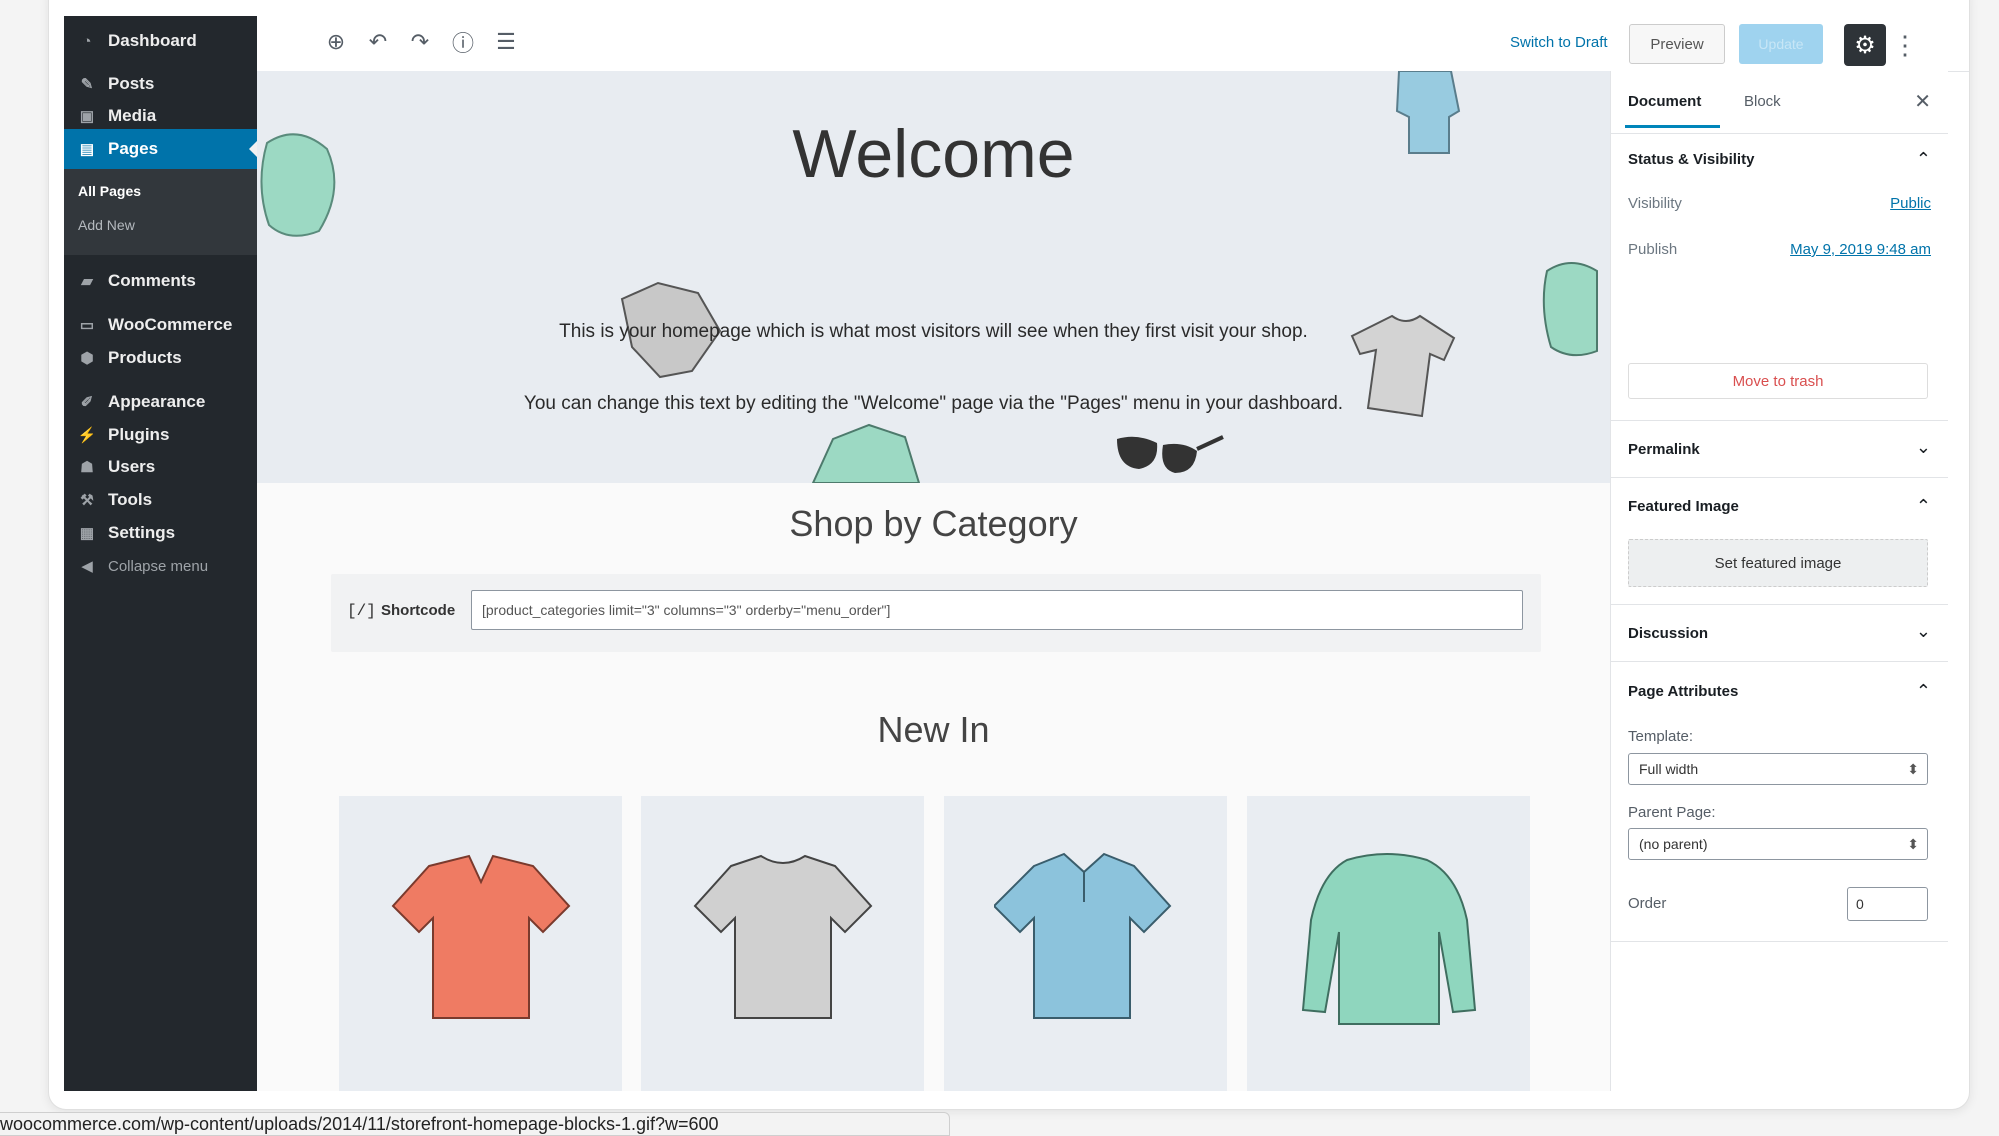 The height and width of the screenshot is (1136, 1999). I want to click on publish-label: Publish, so click(1653, 249).